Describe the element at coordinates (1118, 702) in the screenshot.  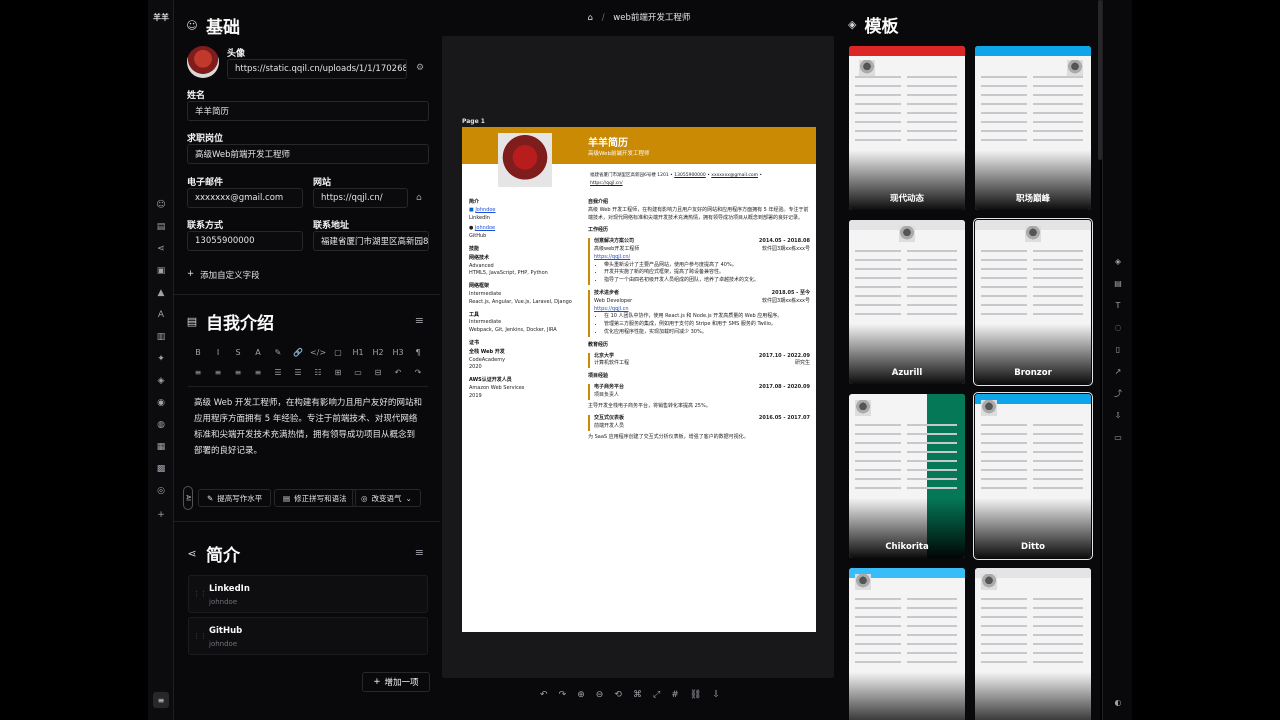
I see `info-icon: ◐` at that location.